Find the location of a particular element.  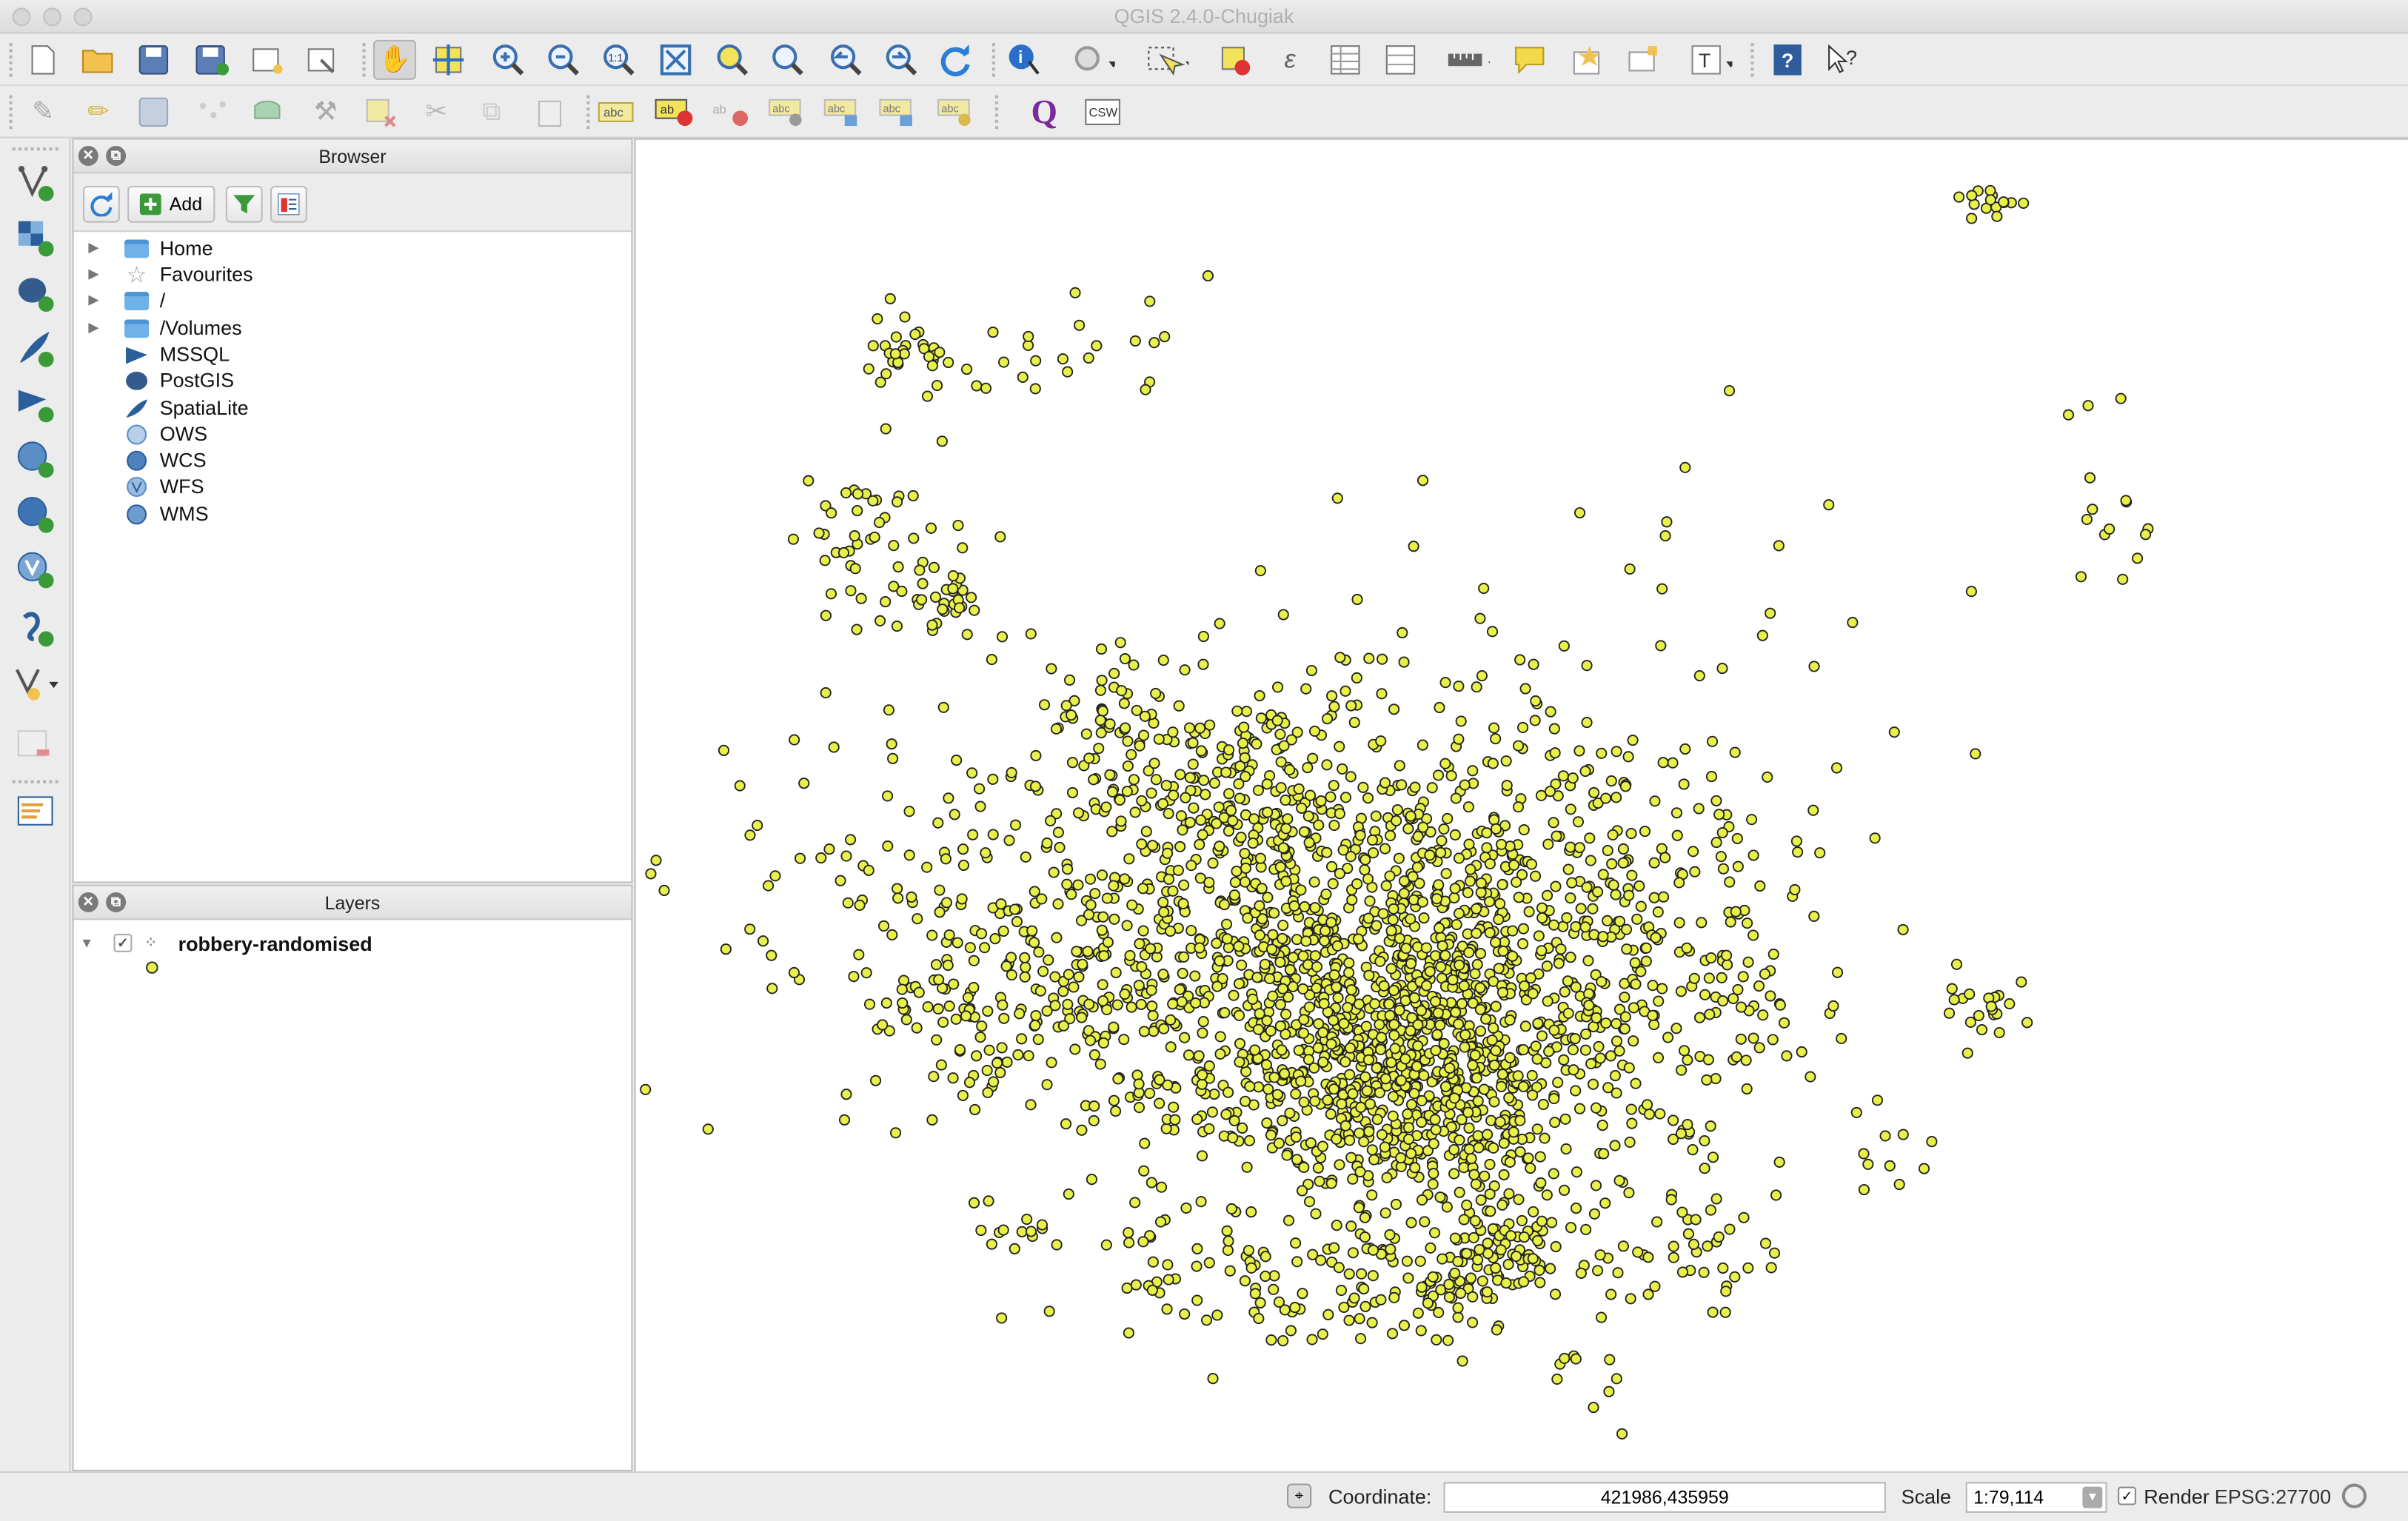

browser-item-spatialite: SpatiaLite is located at coordinates (166, 408).